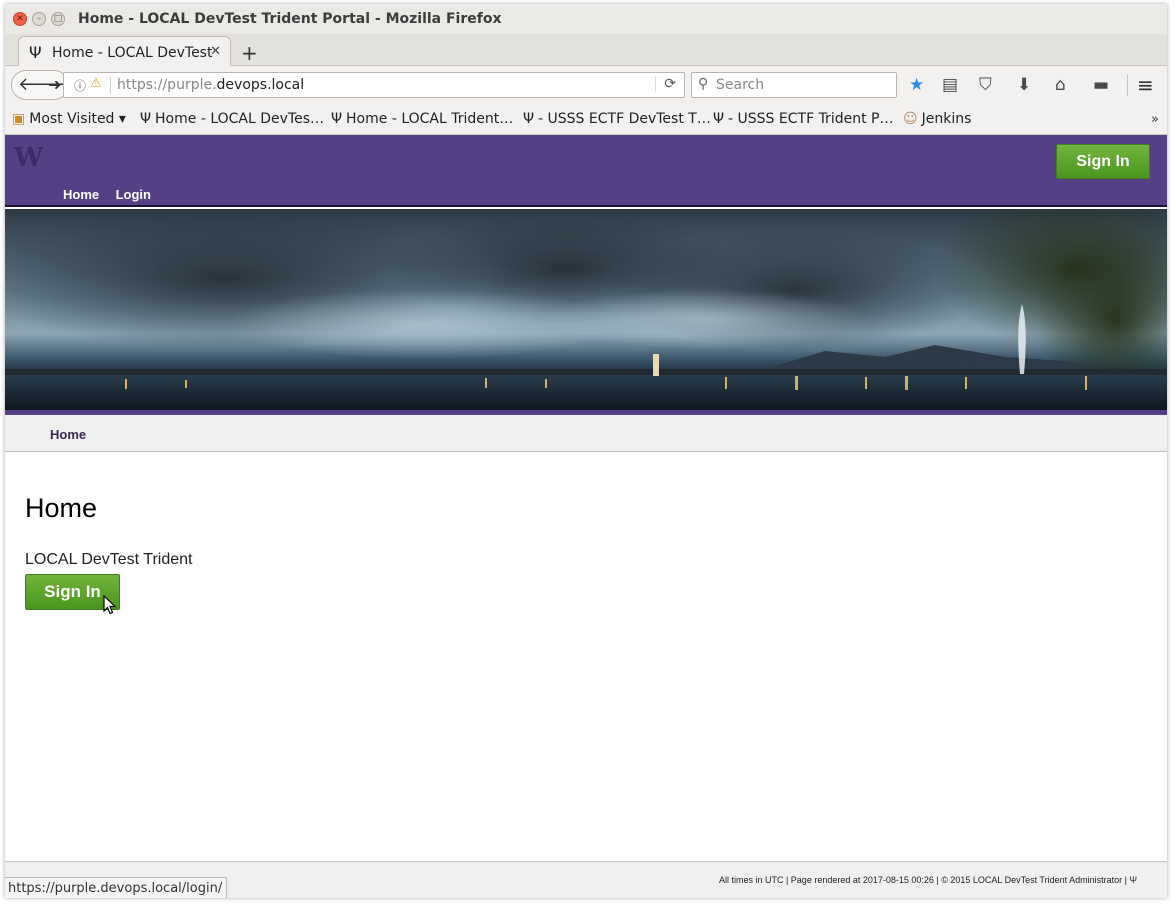 This screenshot has width=1175, height=905. Describe the element at coordinates (28, 158) in the screenshot. I see `uw-logo: W` at that location.